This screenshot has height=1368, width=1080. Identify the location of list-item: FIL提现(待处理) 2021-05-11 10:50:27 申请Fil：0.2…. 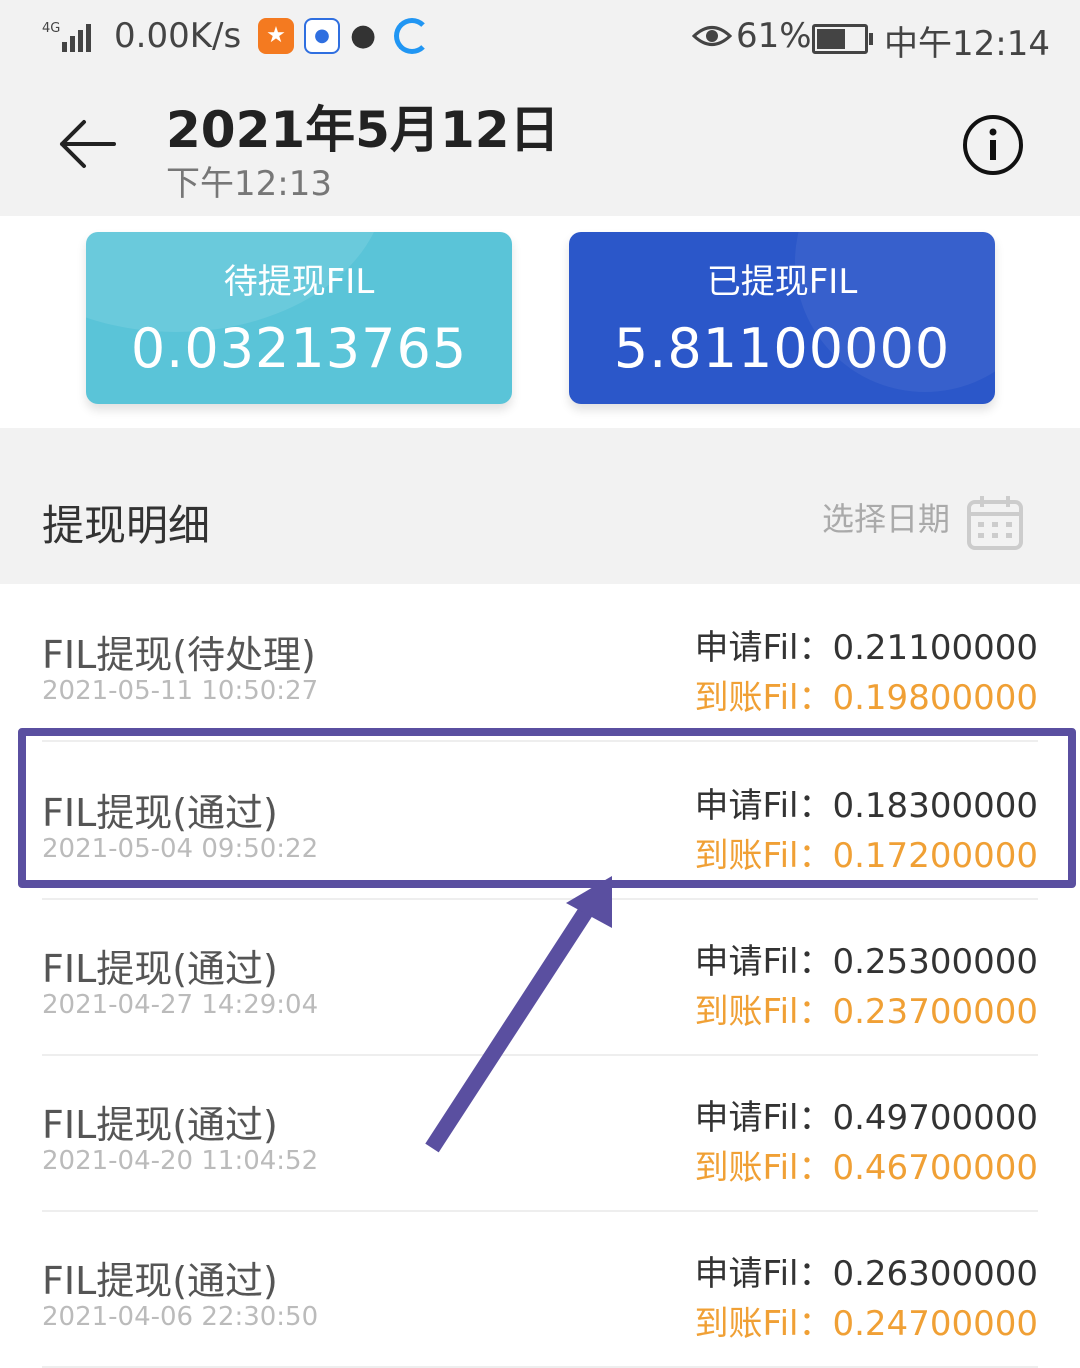
(540, 663).